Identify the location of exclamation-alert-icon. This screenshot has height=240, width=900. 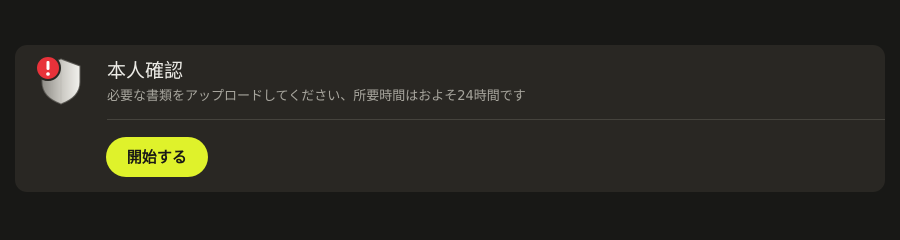
(48, 68).